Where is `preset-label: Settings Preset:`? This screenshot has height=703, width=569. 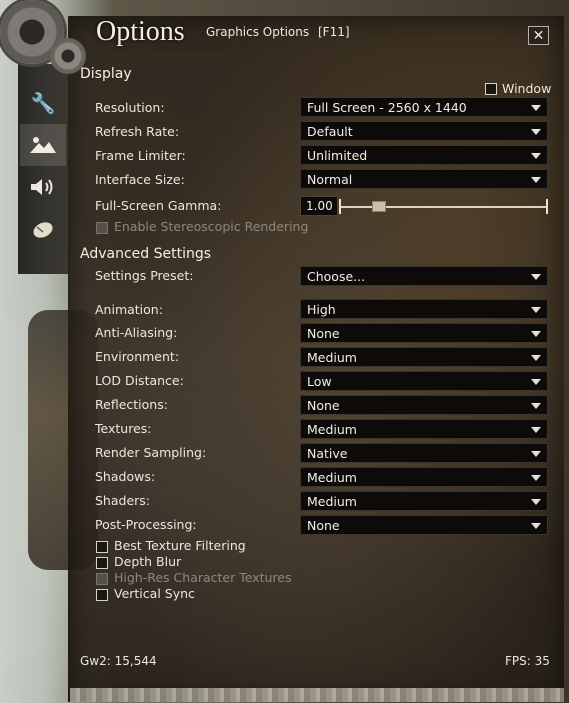 preset-label: Settings Preset: is located at coordinates (144, 275).